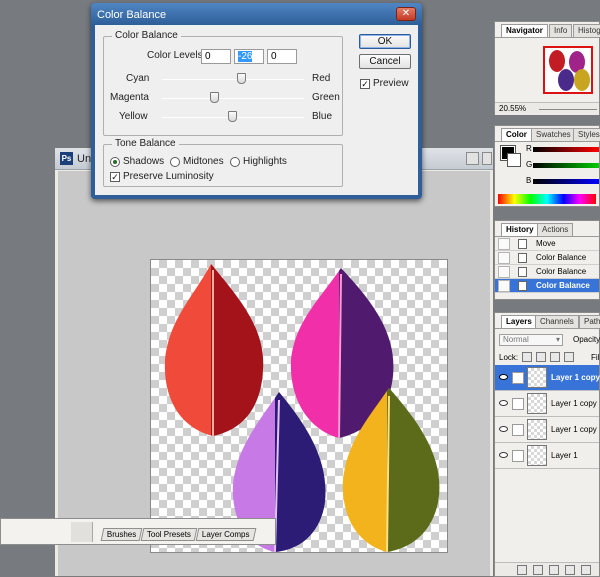 The image size is (600, 577). Describe the element at coordinates (365, 84) in the screenshot. I see `preview-checkbox: ✓` at that location.